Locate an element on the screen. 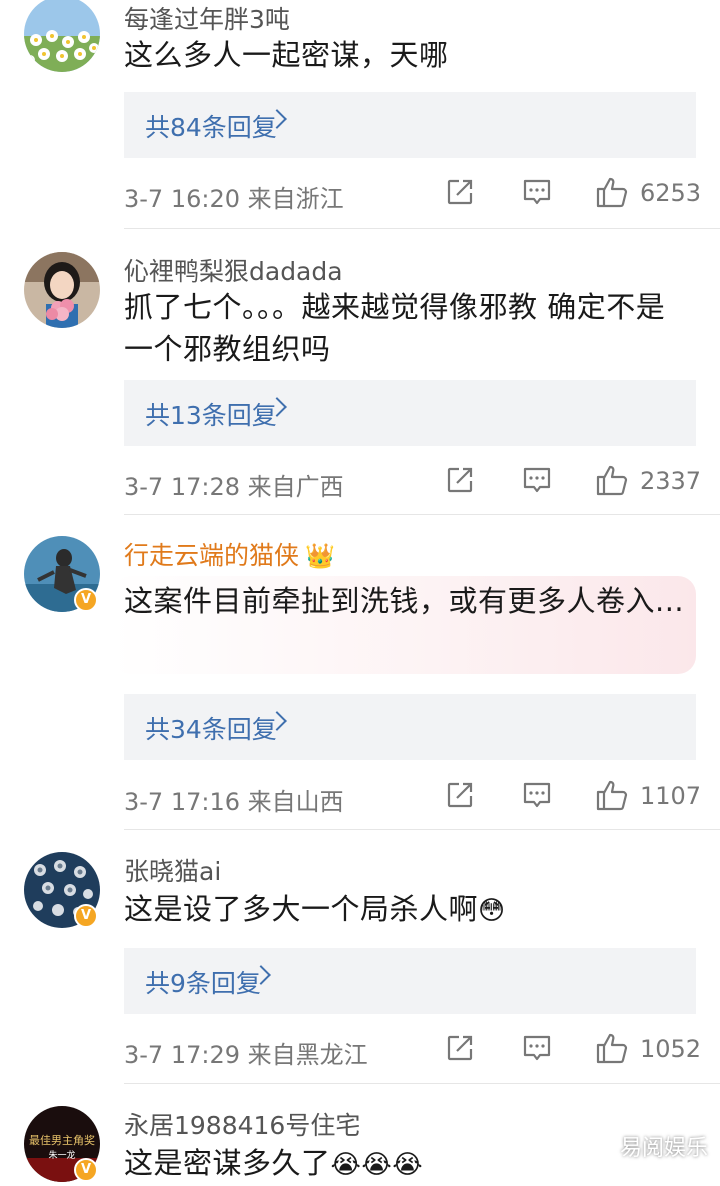  replies-label: 共34条回复 is located at coordinates (211, 729).